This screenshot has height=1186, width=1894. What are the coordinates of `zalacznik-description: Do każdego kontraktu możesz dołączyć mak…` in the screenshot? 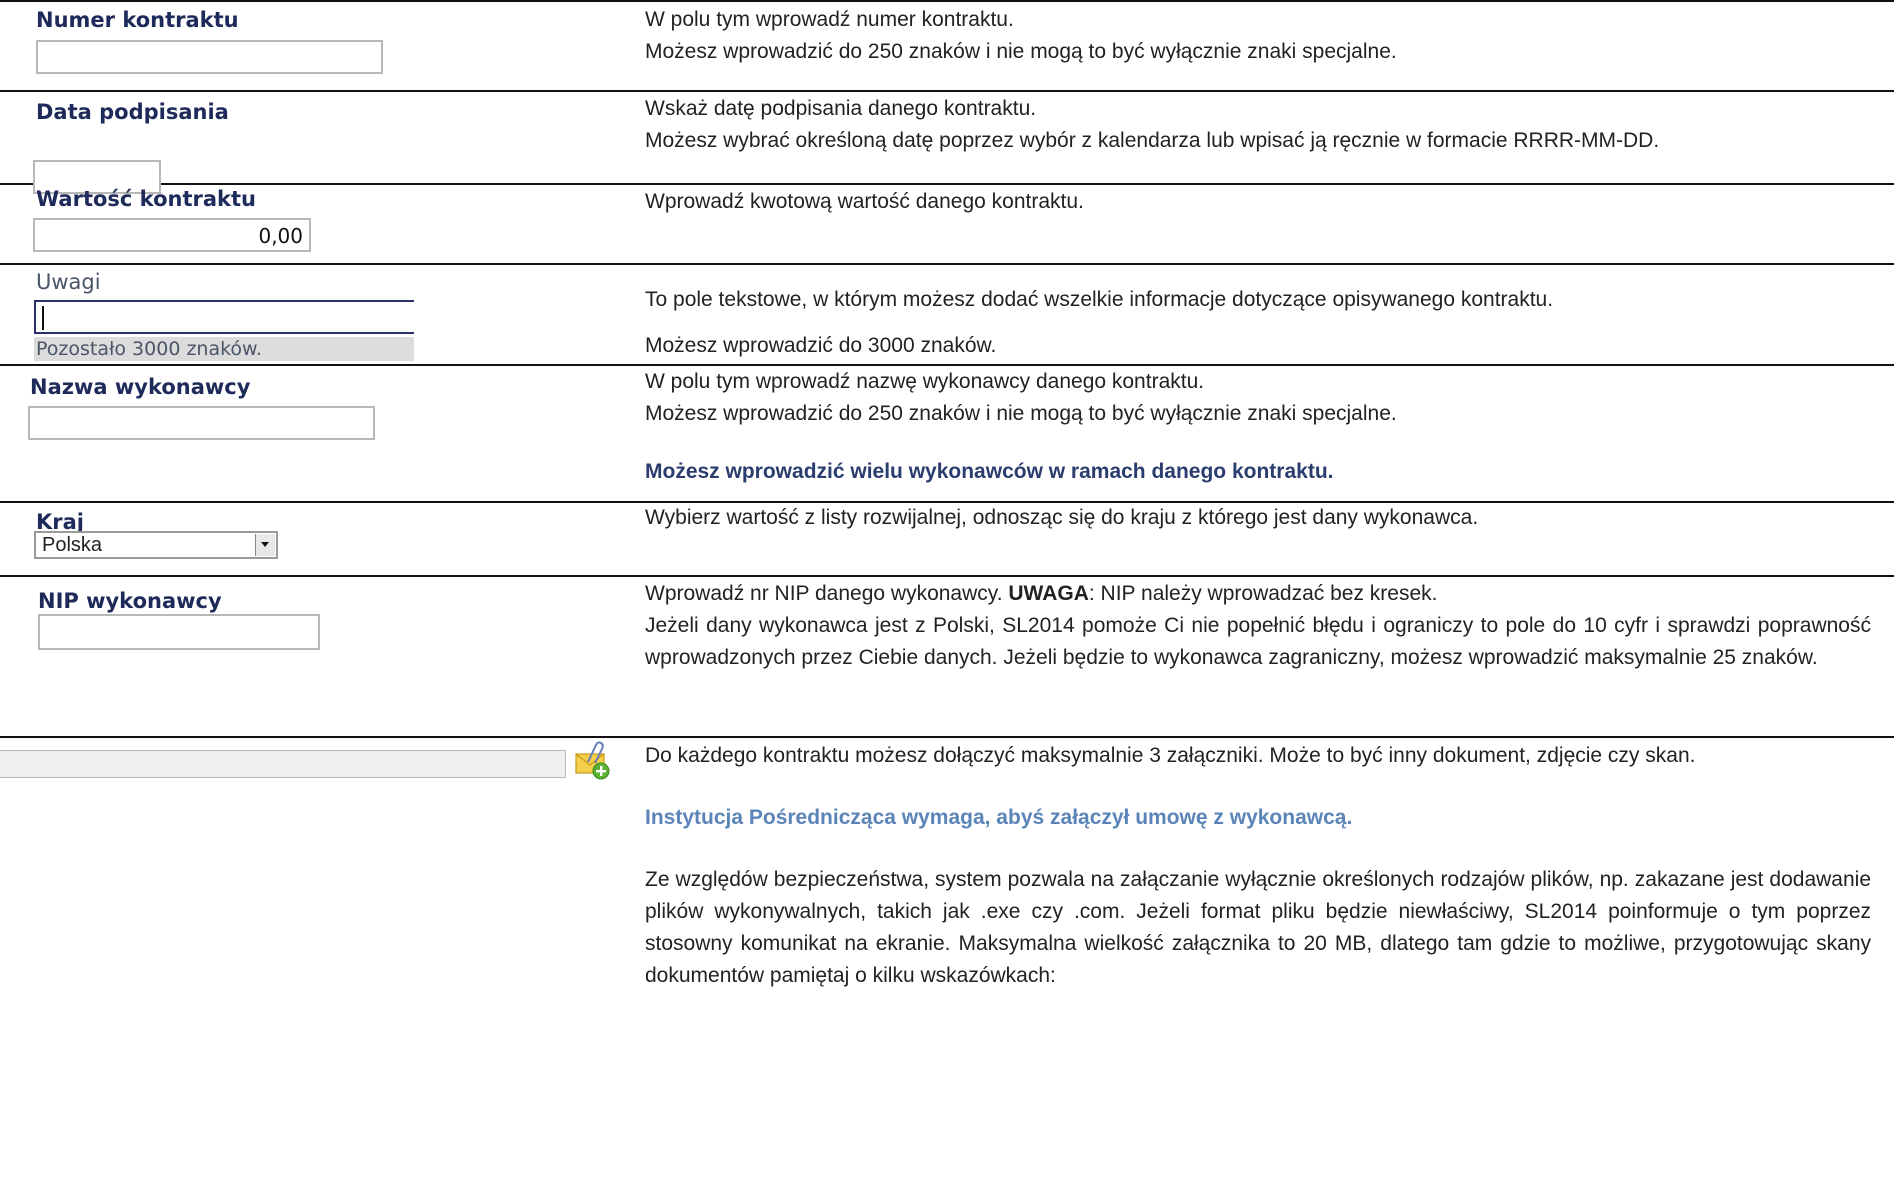 It's located at (1258, 865).